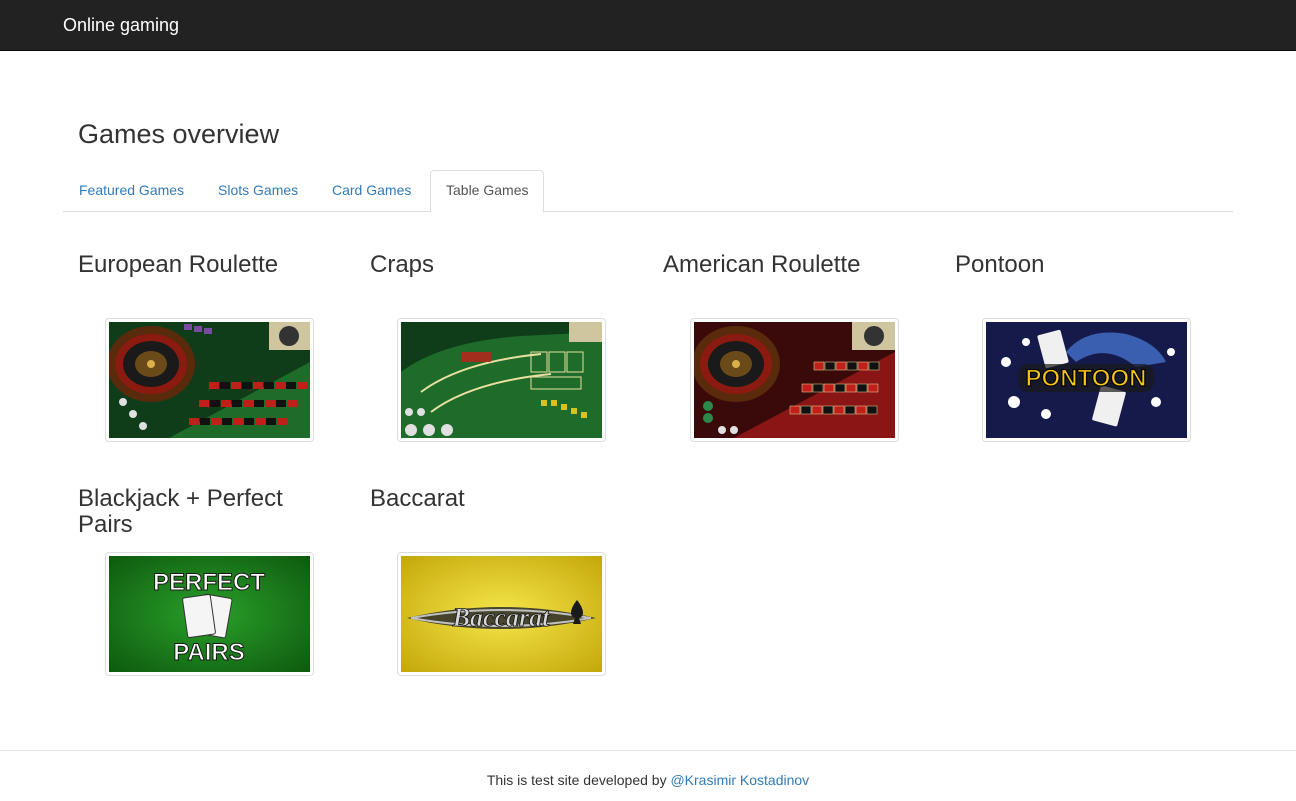 This screenshot has height=801, width=1296. I want to click on pontoon-logo-image: PONTOON, so click(1086, 380).